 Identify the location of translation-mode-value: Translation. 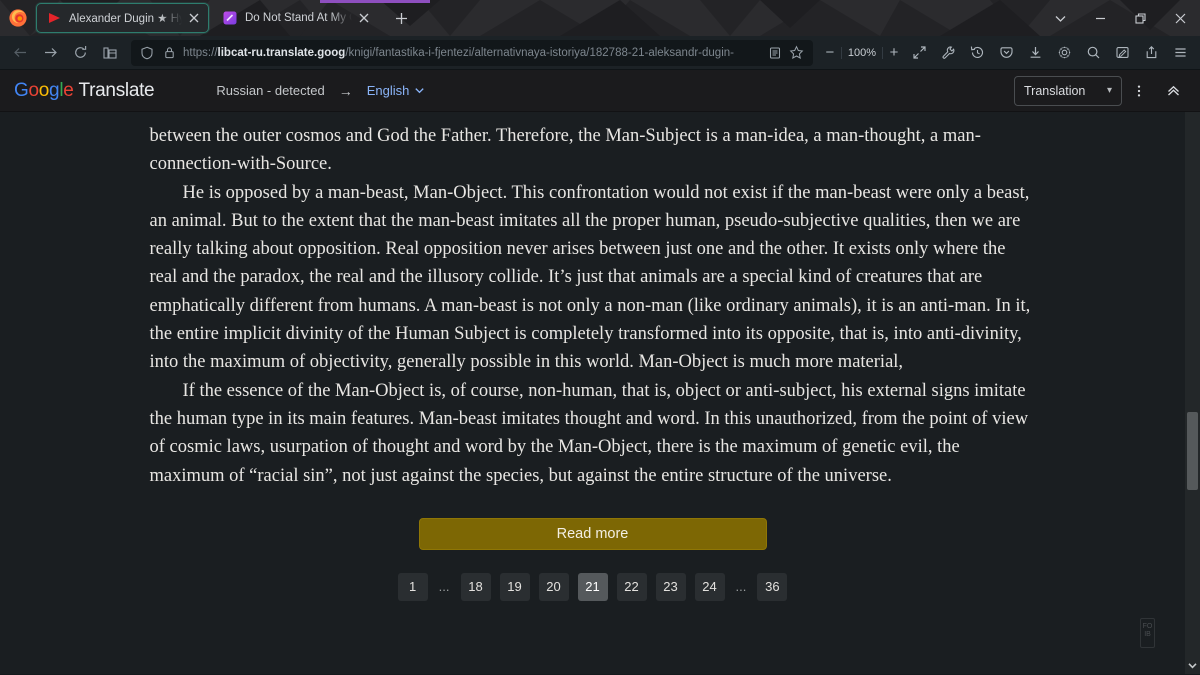
(1055, 90).